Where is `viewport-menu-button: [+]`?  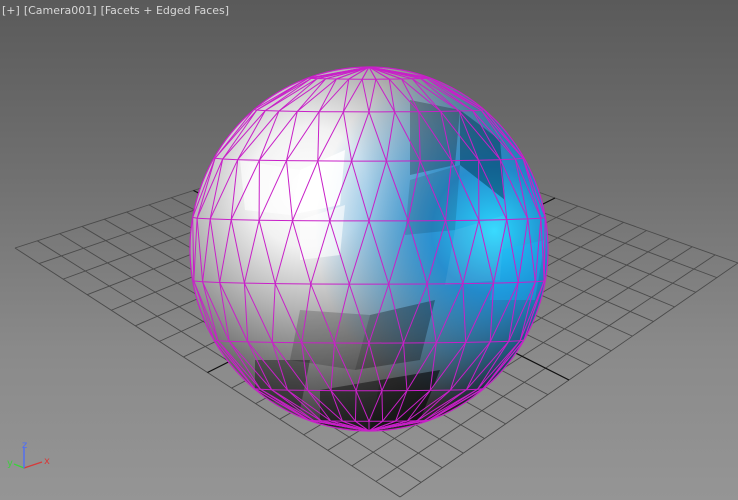
viewport-menu-button: [+] is located at coordinates (11, 11).